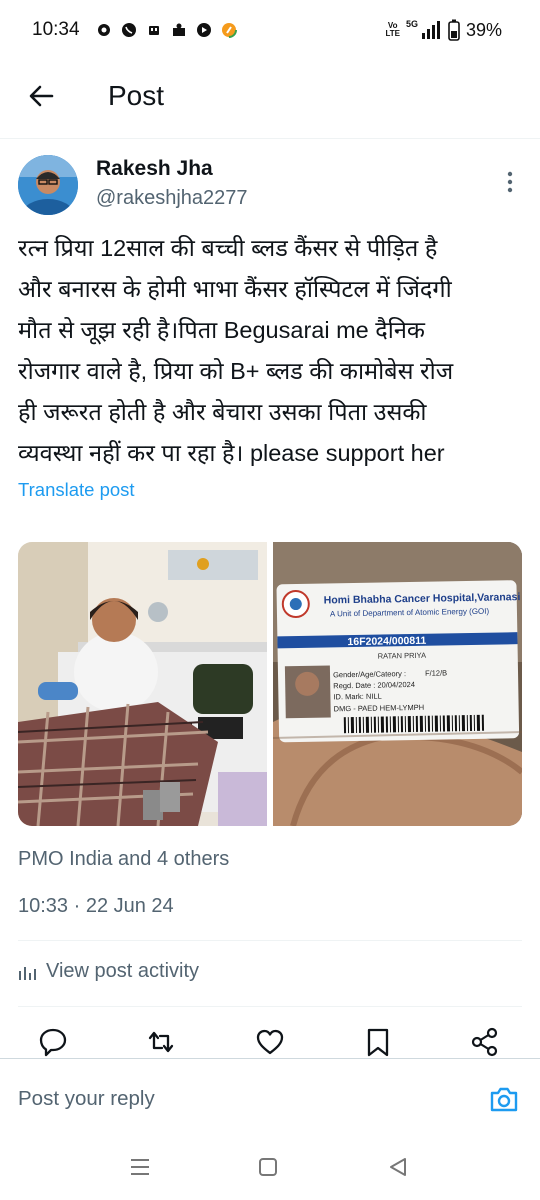  What do you see at coordinates (204, 30) in the screenshot?
I see `play-icon` at bounding box center [204, 30].